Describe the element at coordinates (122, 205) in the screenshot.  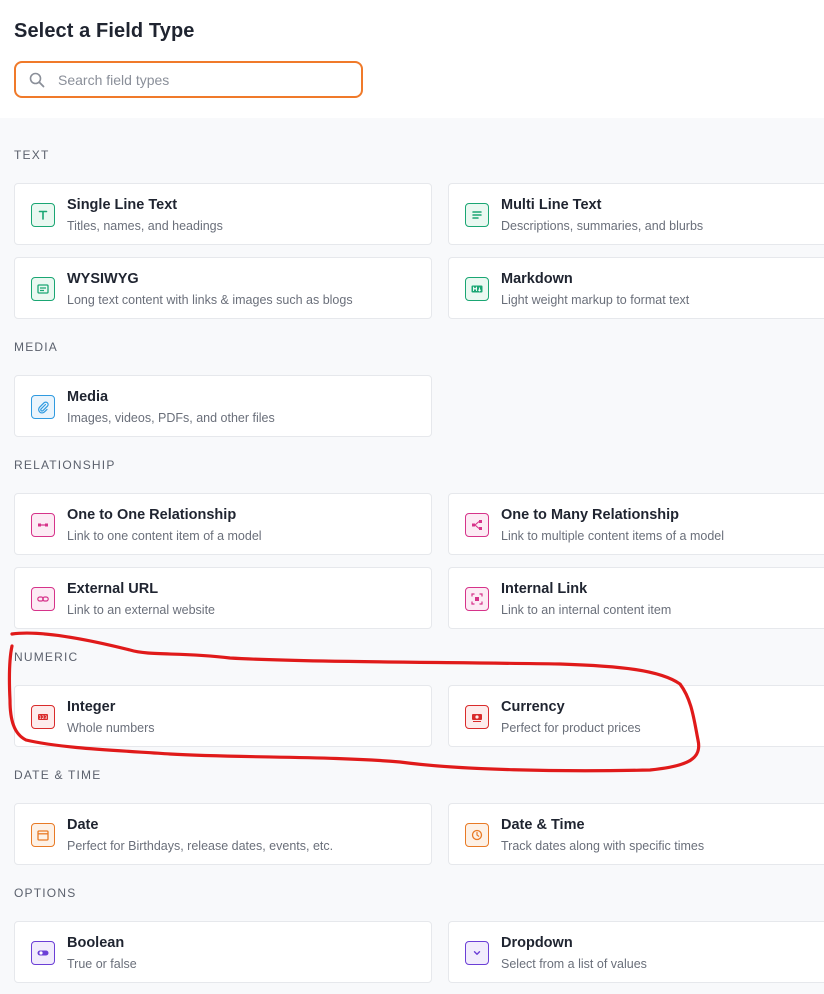
I see `field-type-name: Single Line Text` at that location.